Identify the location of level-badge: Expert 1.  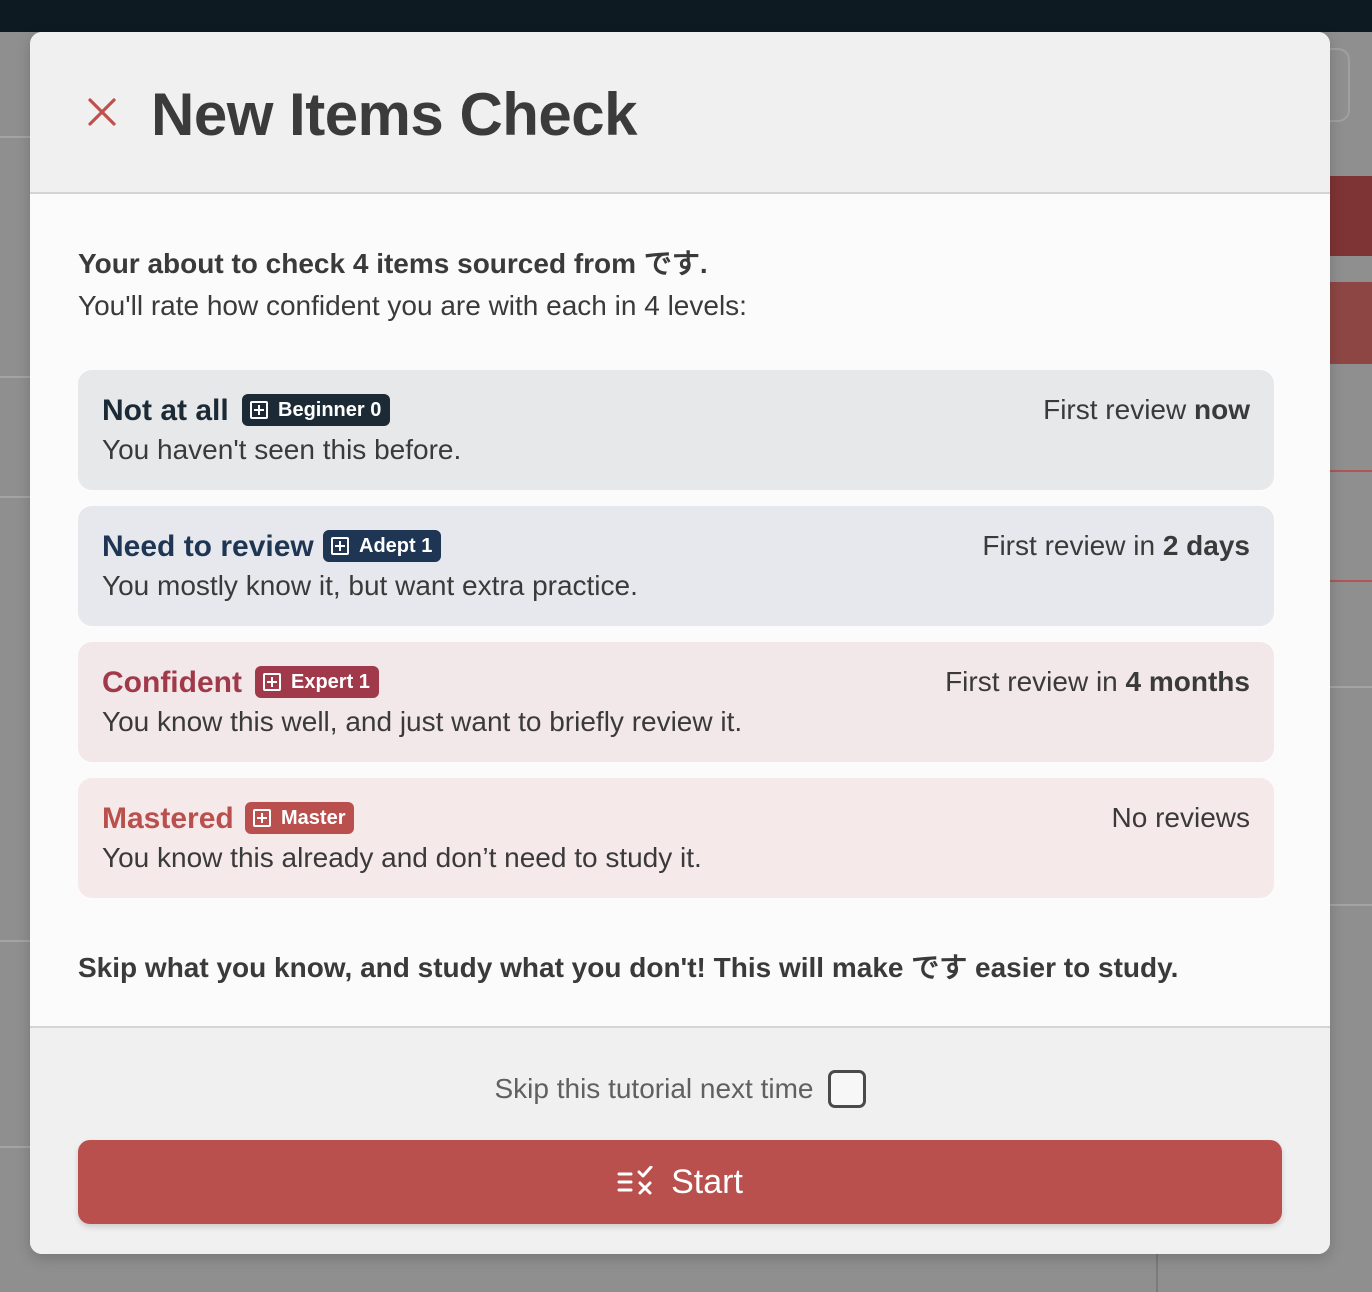
(317, 682).